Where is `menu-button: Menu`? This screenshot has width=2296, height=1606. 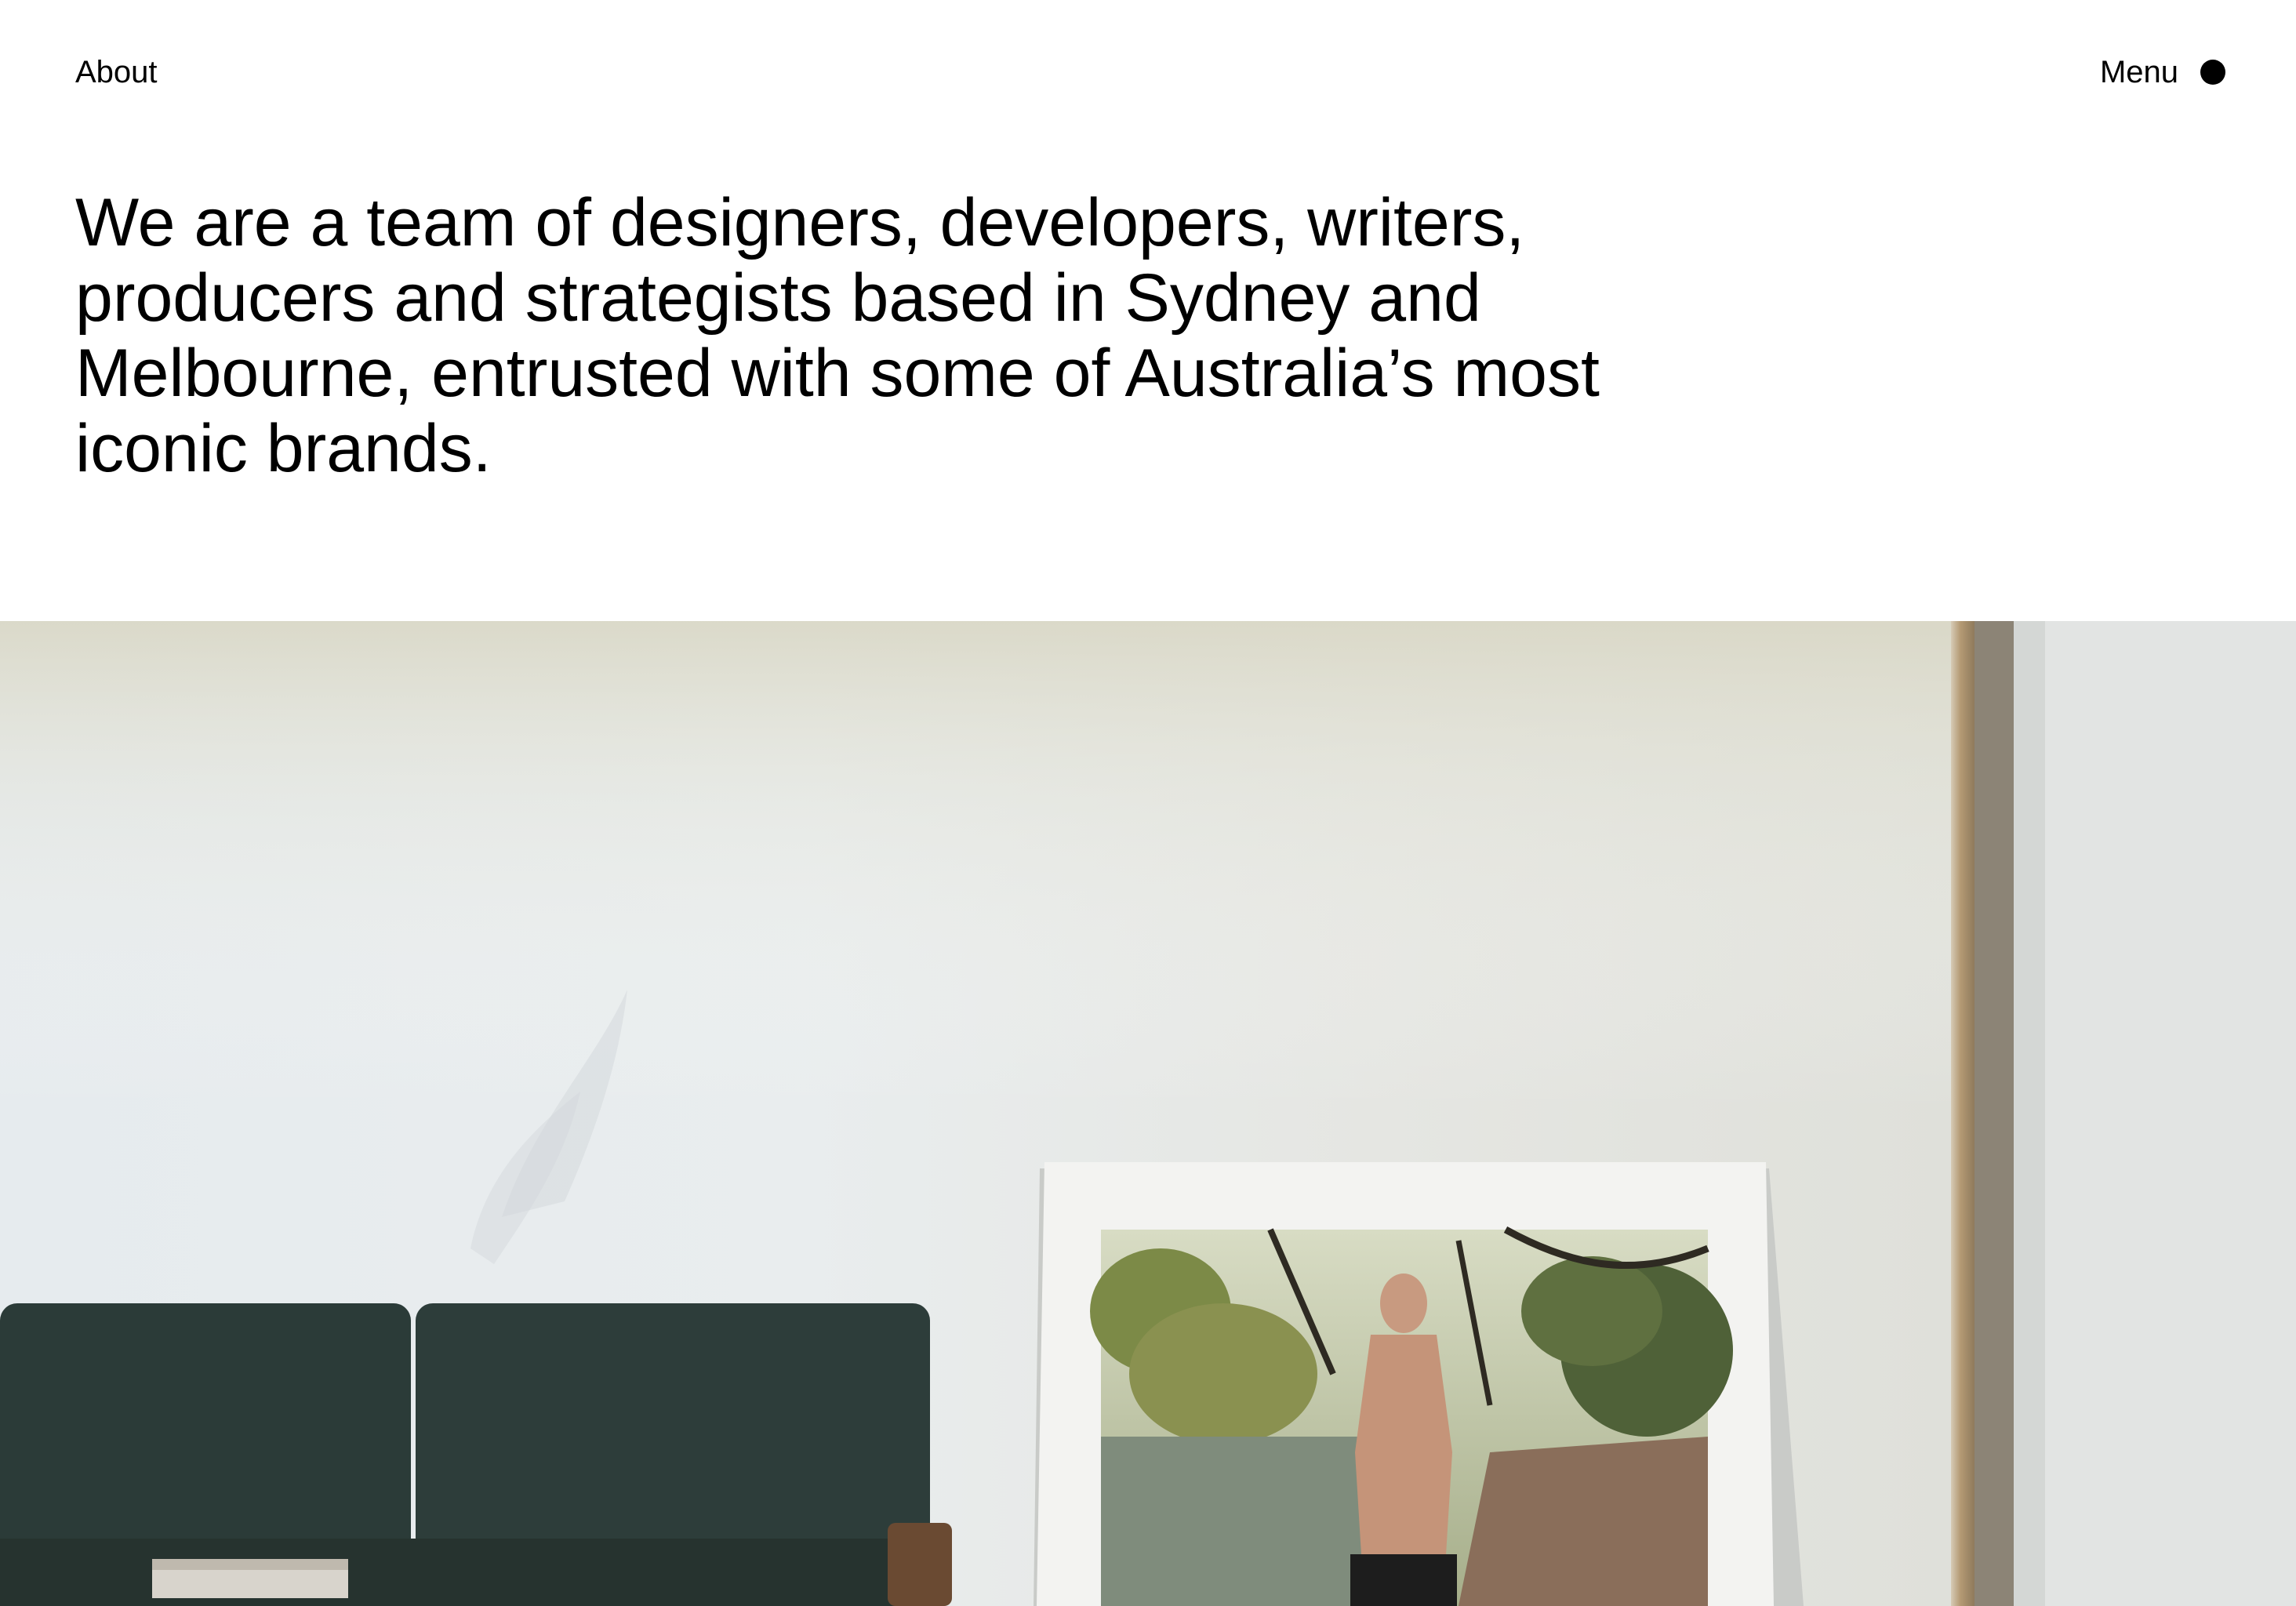
menu-button: Menu is located at coordinates (2162, 72).